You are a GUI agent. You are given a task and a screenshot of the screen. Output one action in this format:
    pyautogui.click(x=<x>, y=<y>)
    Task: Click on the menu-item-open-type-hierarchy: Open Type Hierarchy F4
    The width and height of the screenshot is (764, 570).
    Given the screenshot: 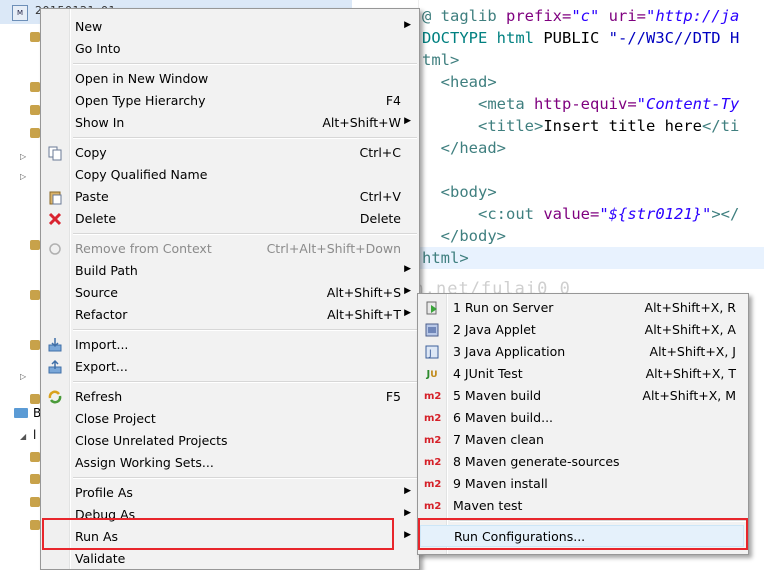 What is the action you would take?
    pyautogui.click(x=229, y=101)
    